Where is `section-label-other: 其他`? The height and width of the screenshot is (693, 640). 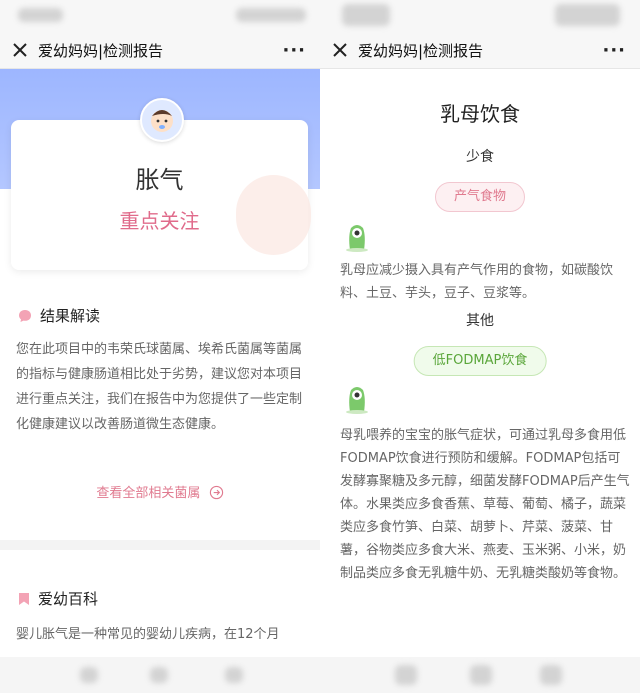
section-label-other: 其他 is located at coordinates (480, 321).